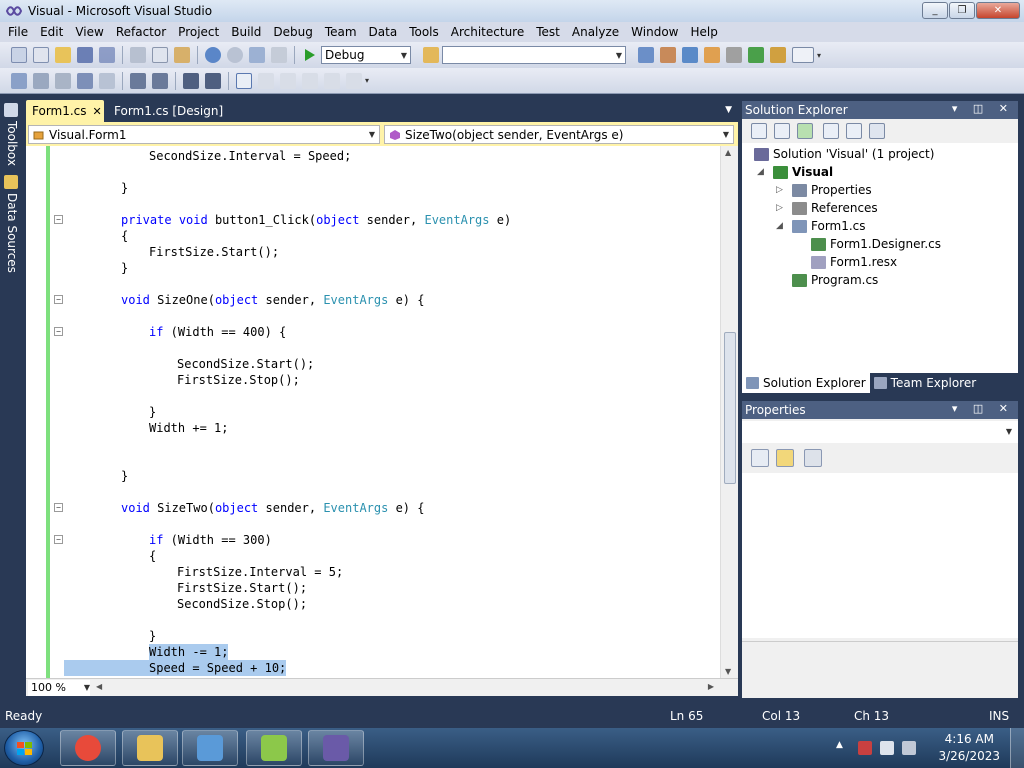 The height and width of the screenshot is (768, 1024). I want to click on menu-tools: Tools, so click(424, 32).